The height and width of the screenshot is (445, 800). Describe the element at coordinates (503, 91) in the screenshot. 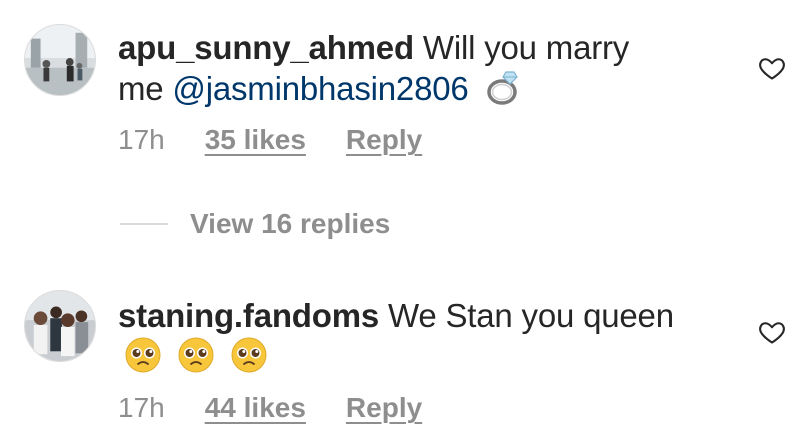

I see `ring-emoji` at that location.